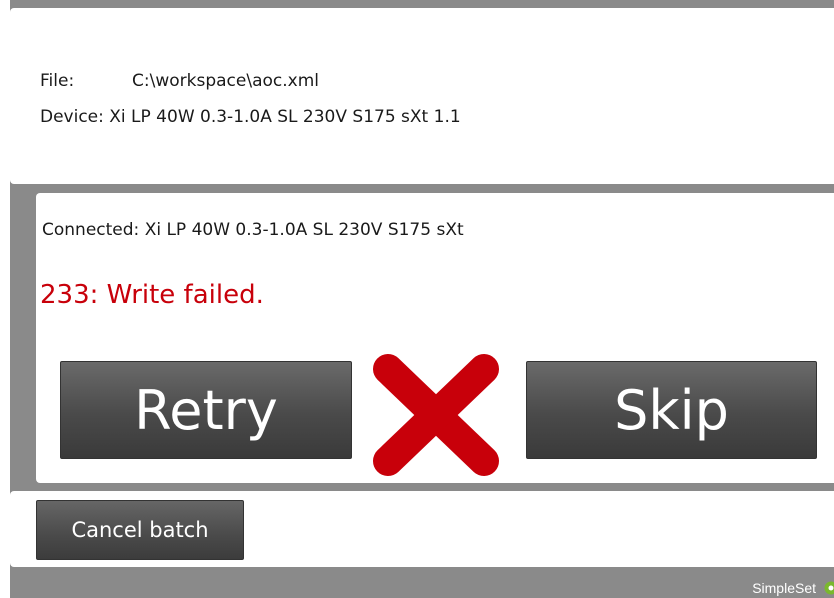  What do you see at coordinates (829, 588) in the screenshot?
I see `green-circle-icon` at bounding box center [829, 588].